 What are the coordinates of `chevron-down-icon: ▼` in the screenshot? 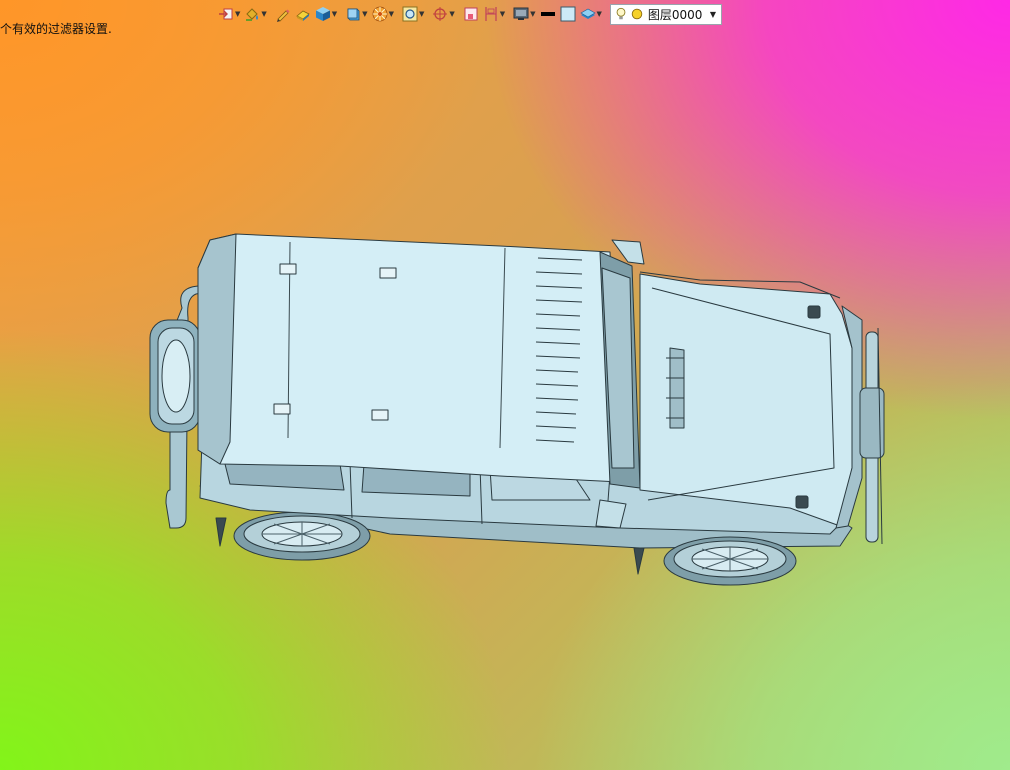 It's located at (712, 14).